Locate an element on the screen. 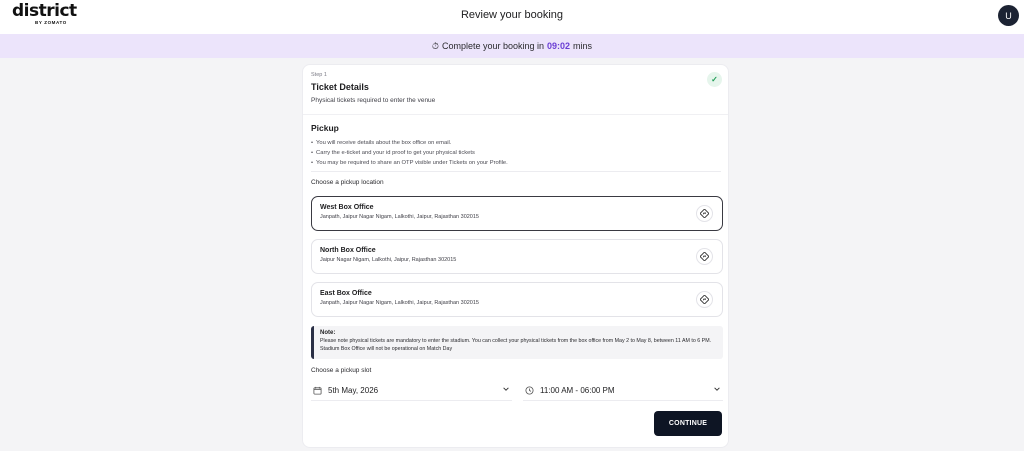  step-title: Ticket Details is located at coordinates (340, 87).